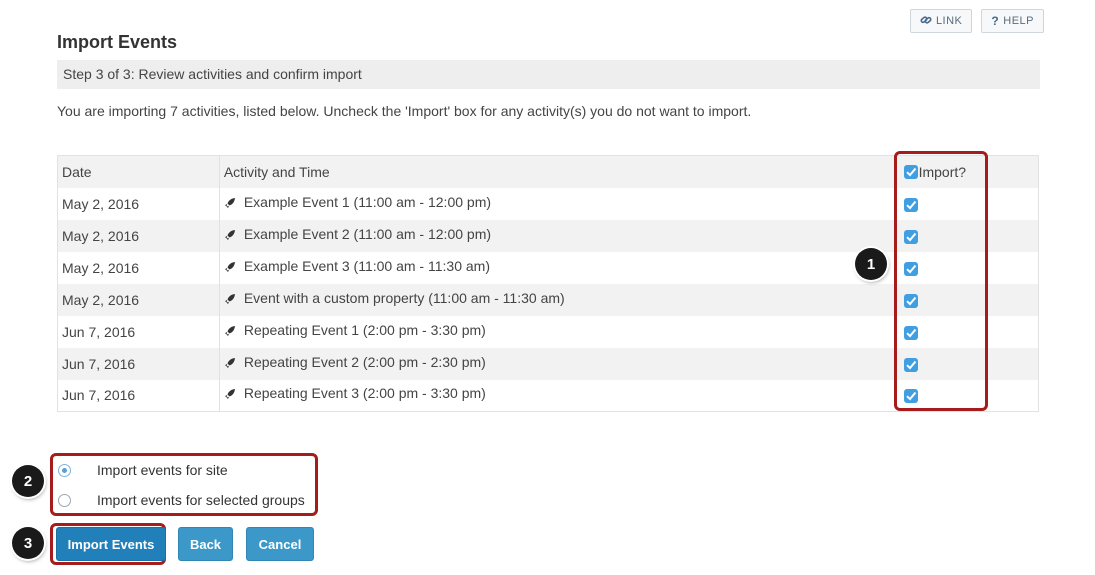 This screenshot has width=1095, height=575. What do you see at coordinates (871, 264) in the screenshot?
I see `callout-1: 1` at bounding box center [871, 264].